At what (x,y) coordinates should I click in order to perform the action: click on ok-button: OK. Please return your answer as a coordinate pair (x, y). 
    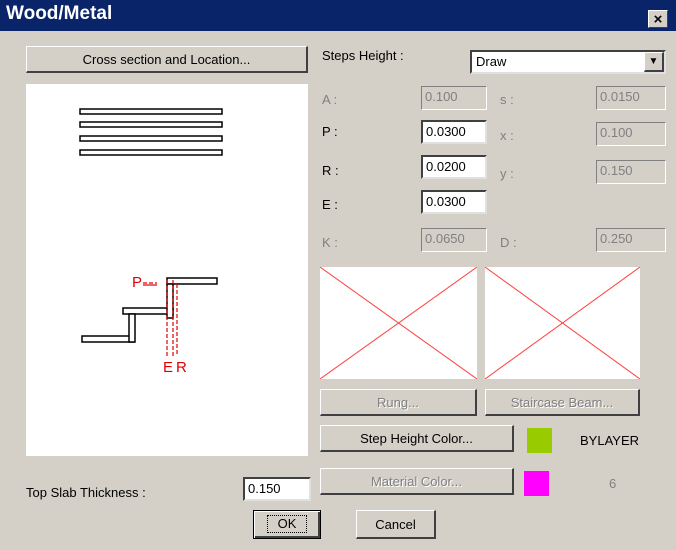
    Looking at the image, I should click on (287, 524).